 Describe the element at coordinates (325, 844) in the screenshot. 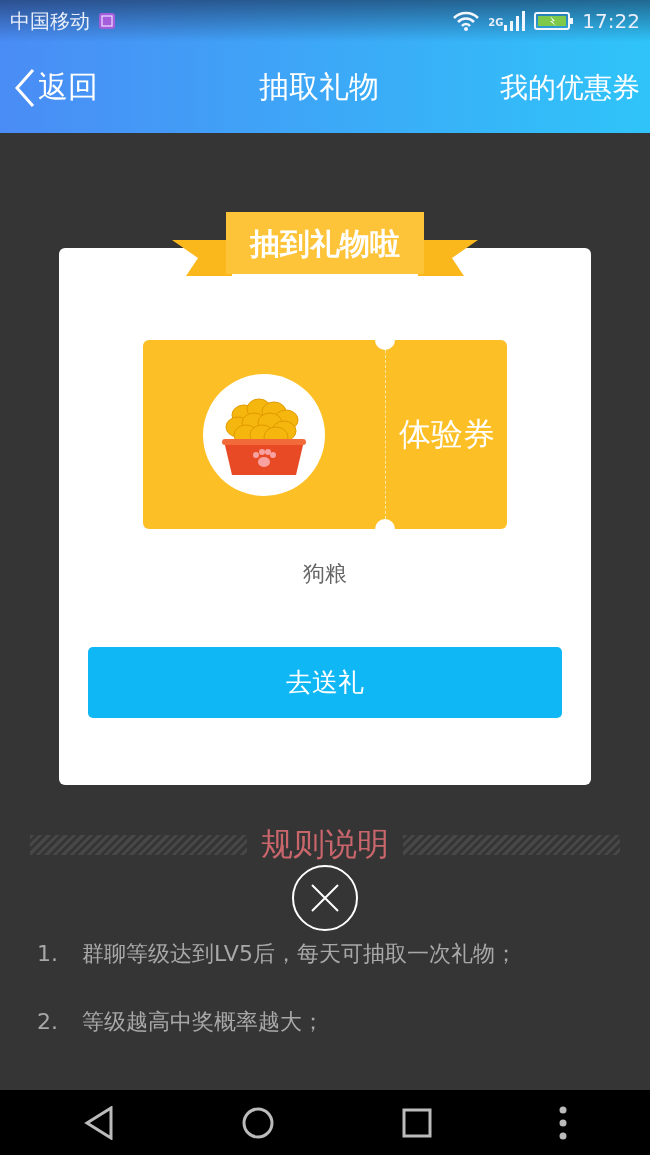

I see `rules-heading: 规则说明` at that location.